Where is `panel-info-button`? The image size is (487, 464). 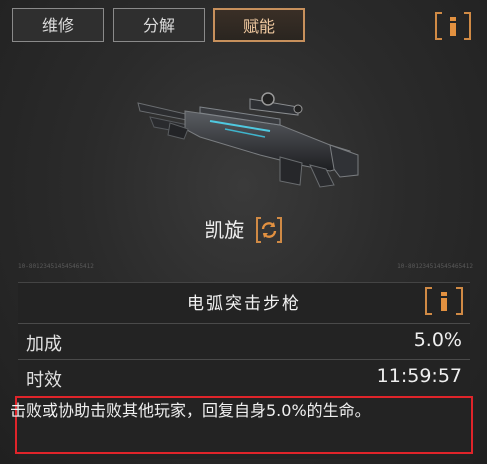
panel-info-button is located at coordinates (444, 301).